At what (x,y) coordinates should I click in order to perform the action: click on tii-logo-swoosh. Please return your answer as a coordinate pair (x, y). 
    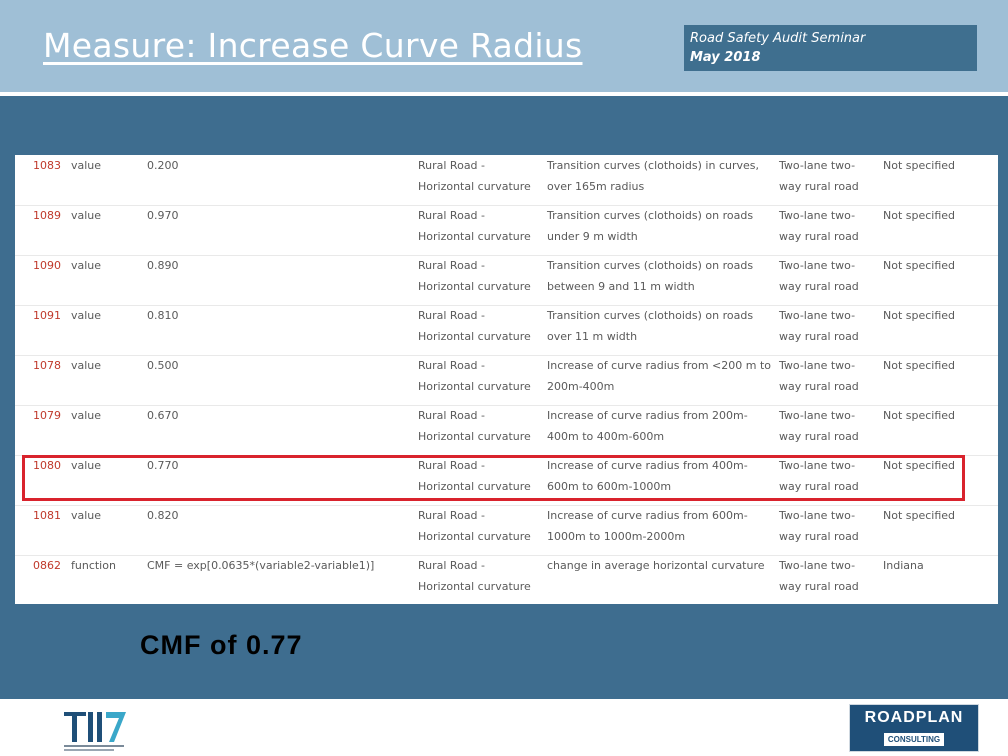
    Looking at the image, I should click on (116, 727).